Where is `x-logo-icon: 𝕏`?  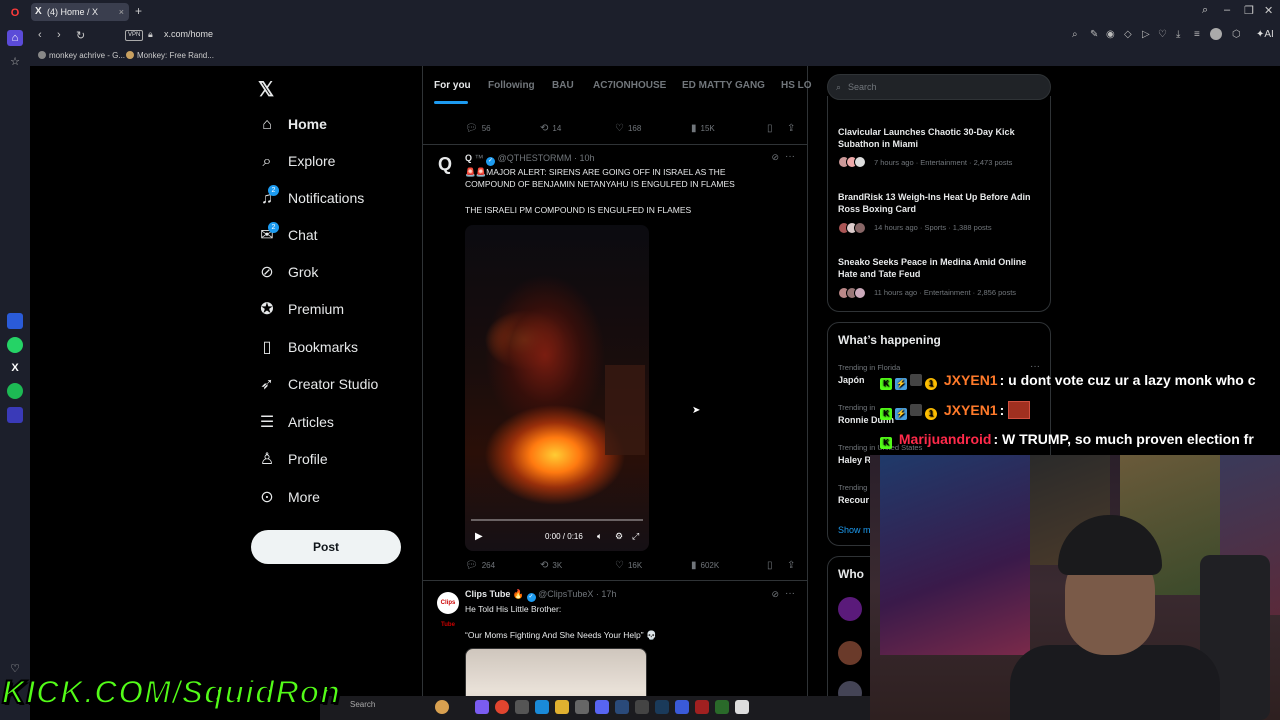
x-logo-icon: 𝕏 is located at coordinates (266, 89).